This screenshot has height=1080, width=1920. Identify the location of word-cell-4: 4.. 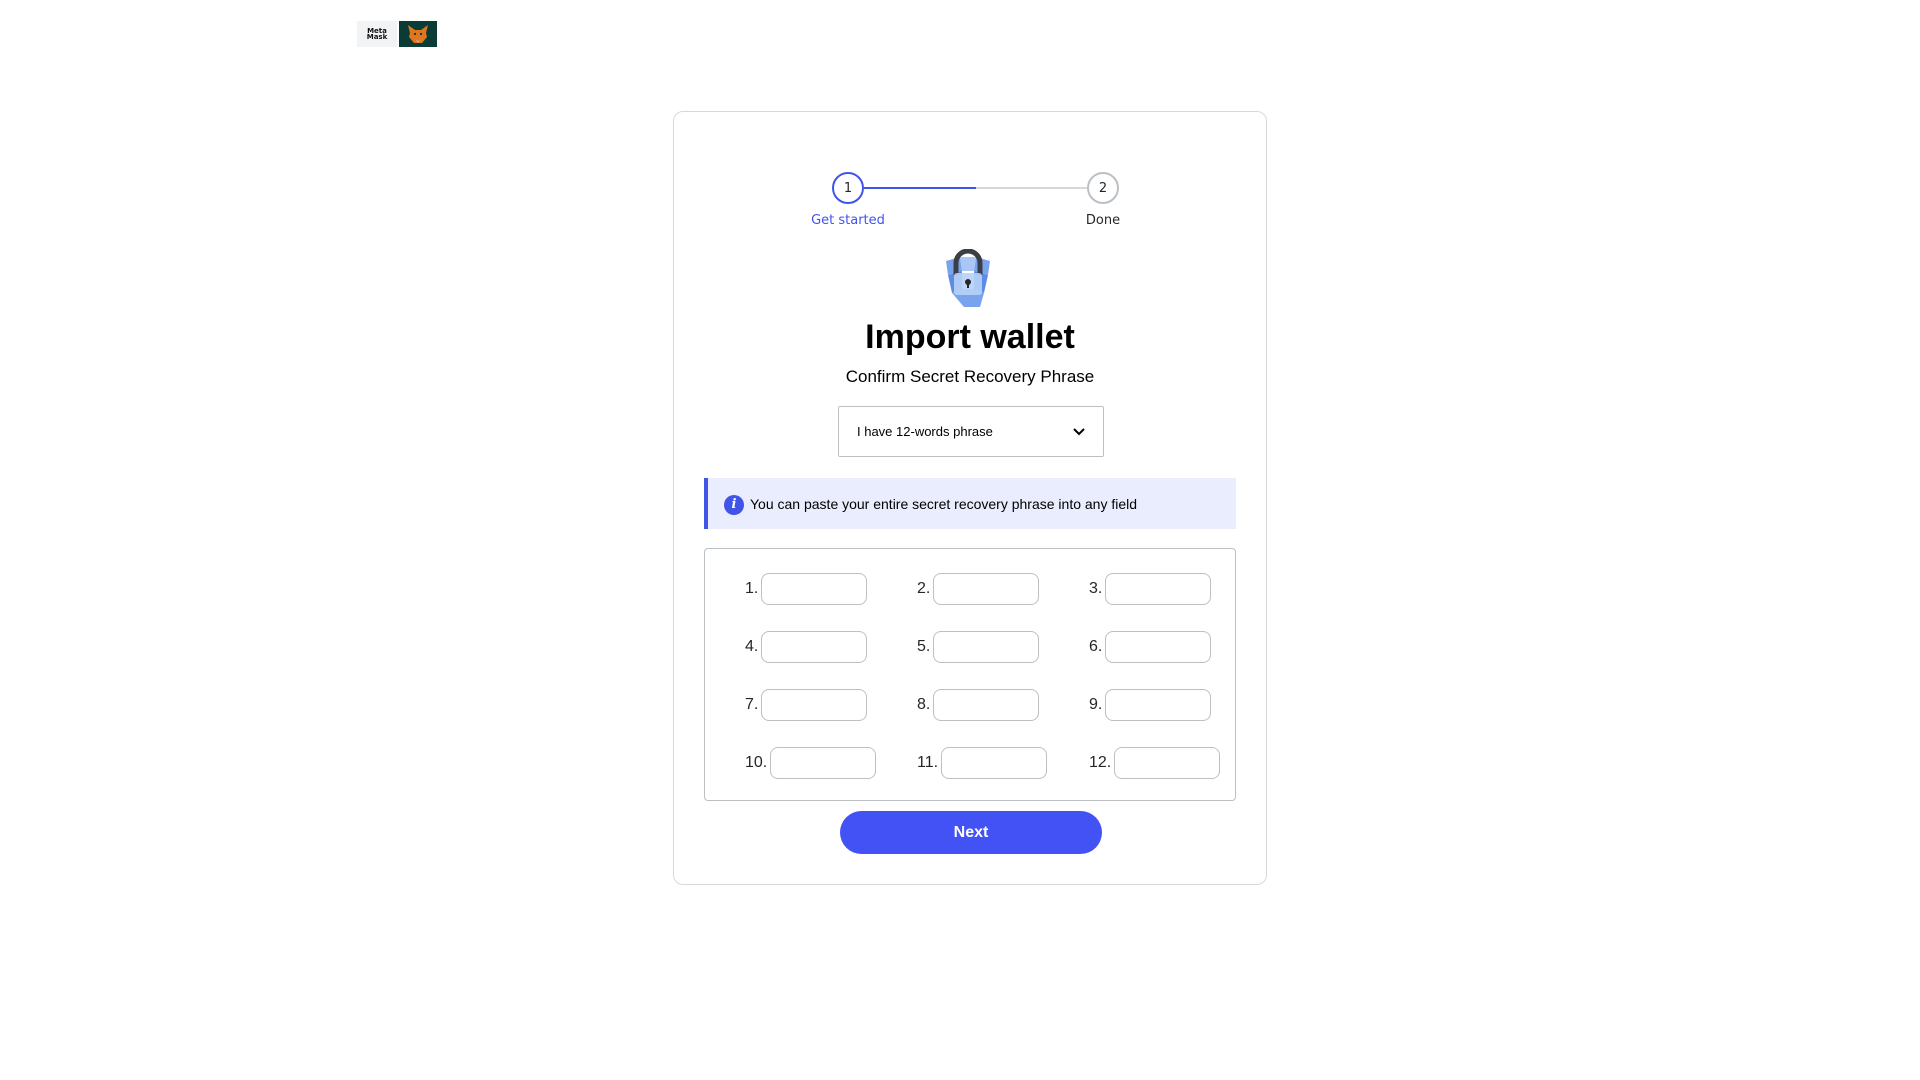
(806, 647).